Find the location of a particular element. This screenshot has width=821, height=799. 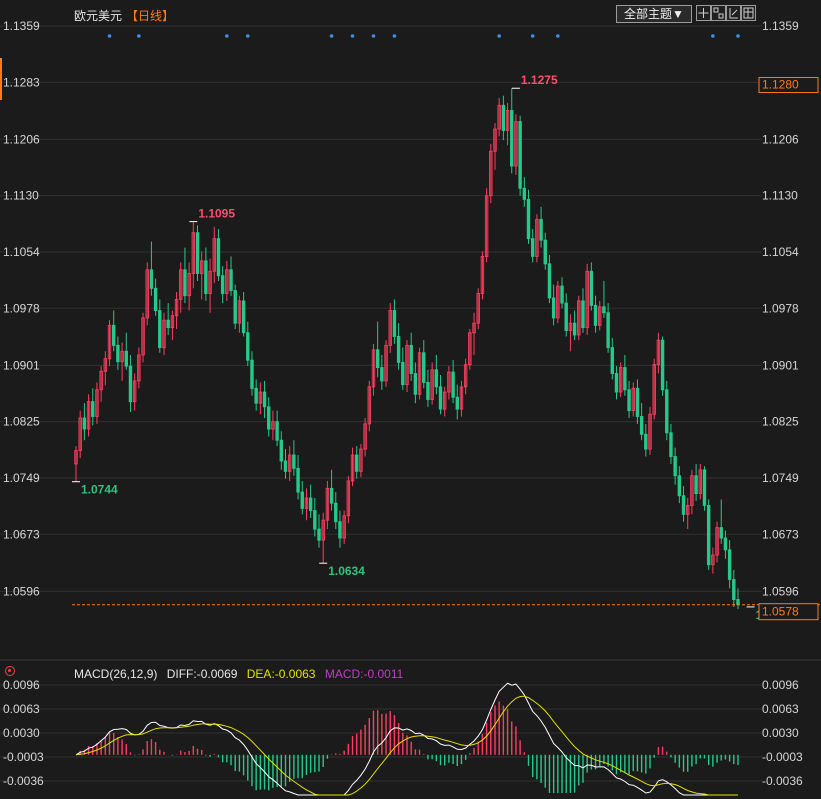

macd-diff-value: DIFF:-0.0069 is located at coordinates (202, 674).